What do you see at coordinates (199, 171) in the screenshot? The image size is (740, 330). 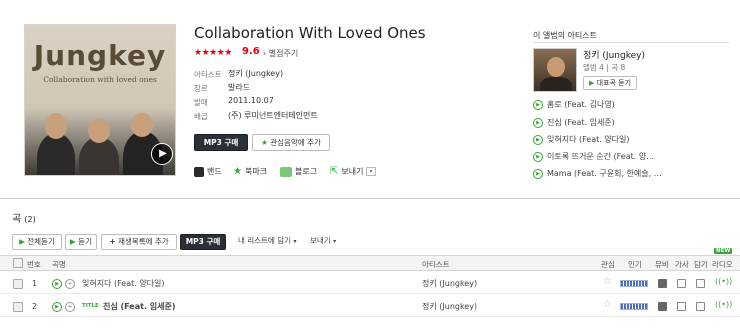 I see `band-icon` at bounding box center [199, 171].